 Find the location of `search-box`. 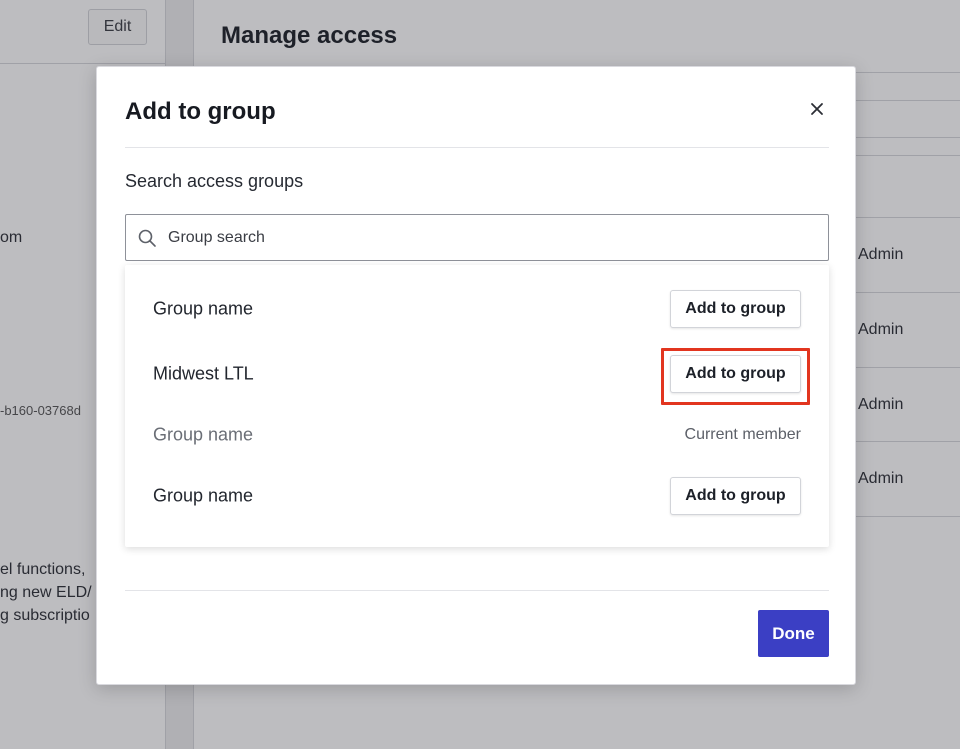

search-box is located at coordinates (477, 237).